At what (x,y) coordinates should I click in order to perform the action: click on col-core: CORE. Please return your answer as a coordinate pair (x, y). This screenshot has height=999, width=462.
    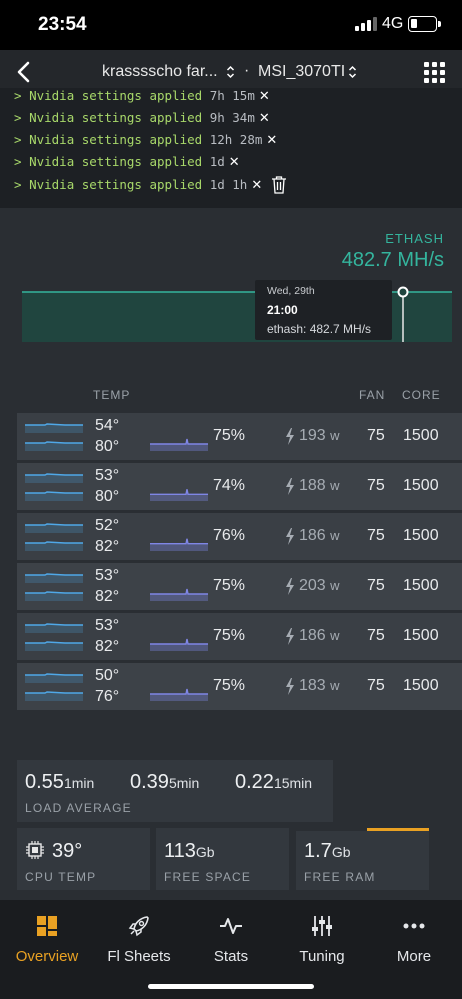
    Looking at the image, I should click on (421, 395).